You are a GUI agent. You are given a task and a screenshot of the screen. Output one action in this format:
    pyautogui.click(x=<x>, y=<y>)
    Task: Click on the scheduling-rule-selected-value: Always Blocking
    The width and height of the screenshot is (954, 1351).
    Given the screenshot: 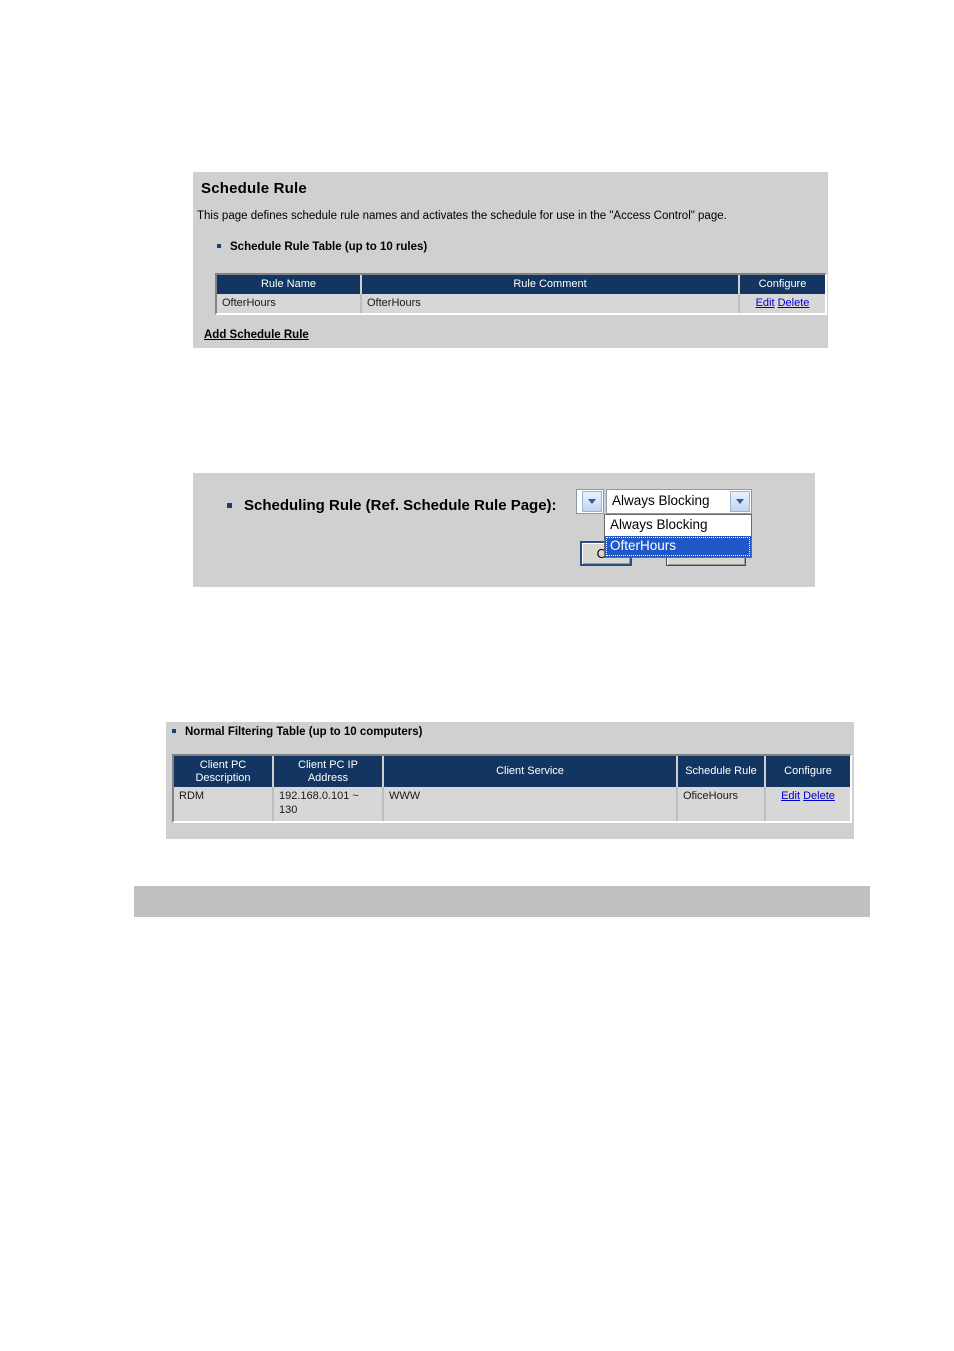 What is the action you would take?
    pyautogui.click(x=661, y=500)
    